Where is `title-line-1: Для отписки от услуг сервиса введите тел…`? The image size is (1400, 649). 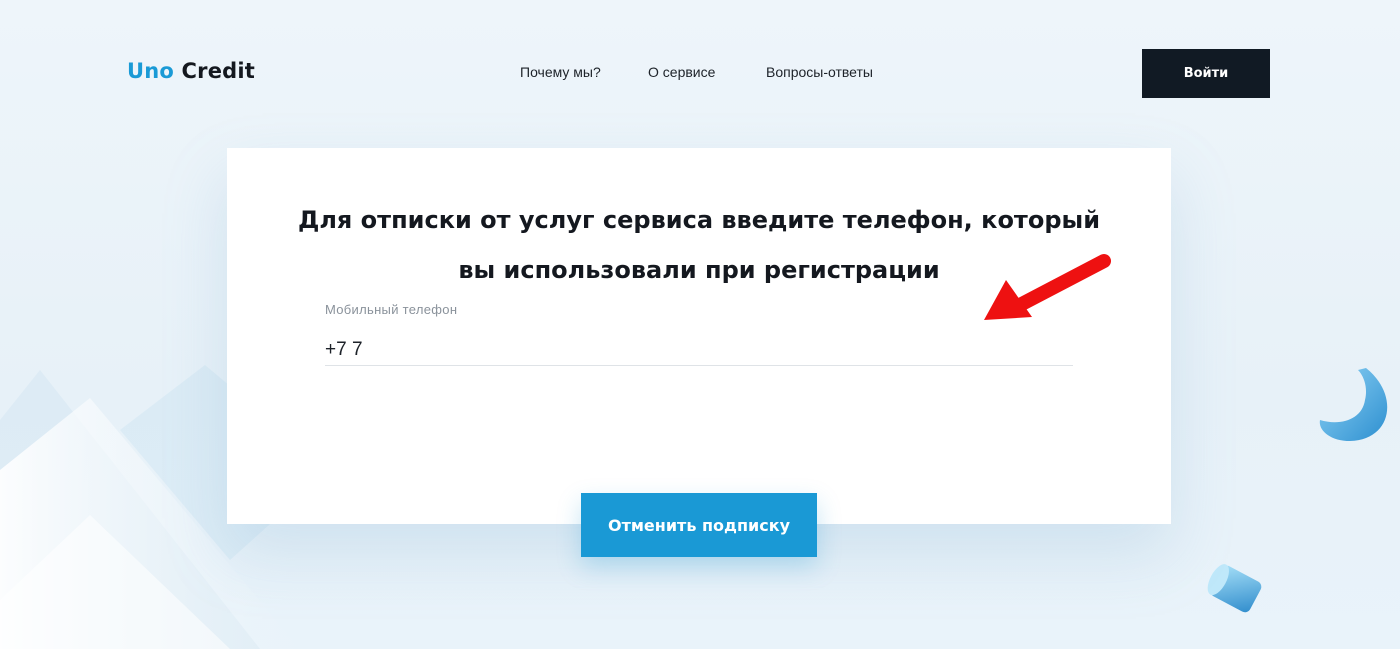 title-line-1: Для отписки от услуг сервиса введите тел… is located at coordinates (699, 220).